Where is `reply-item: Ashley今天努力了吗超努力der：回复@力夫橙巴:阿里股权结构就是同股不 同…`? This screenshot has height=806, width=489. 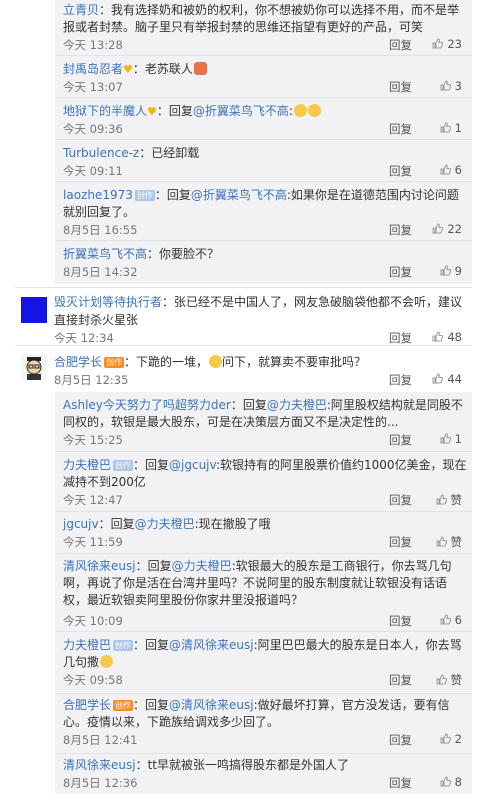
reply-item: Ashley今天努力了吗超努力der：回复@力夫橙巴:阿里股权结构就是同股不 同… is located at coordinates (267, 422).